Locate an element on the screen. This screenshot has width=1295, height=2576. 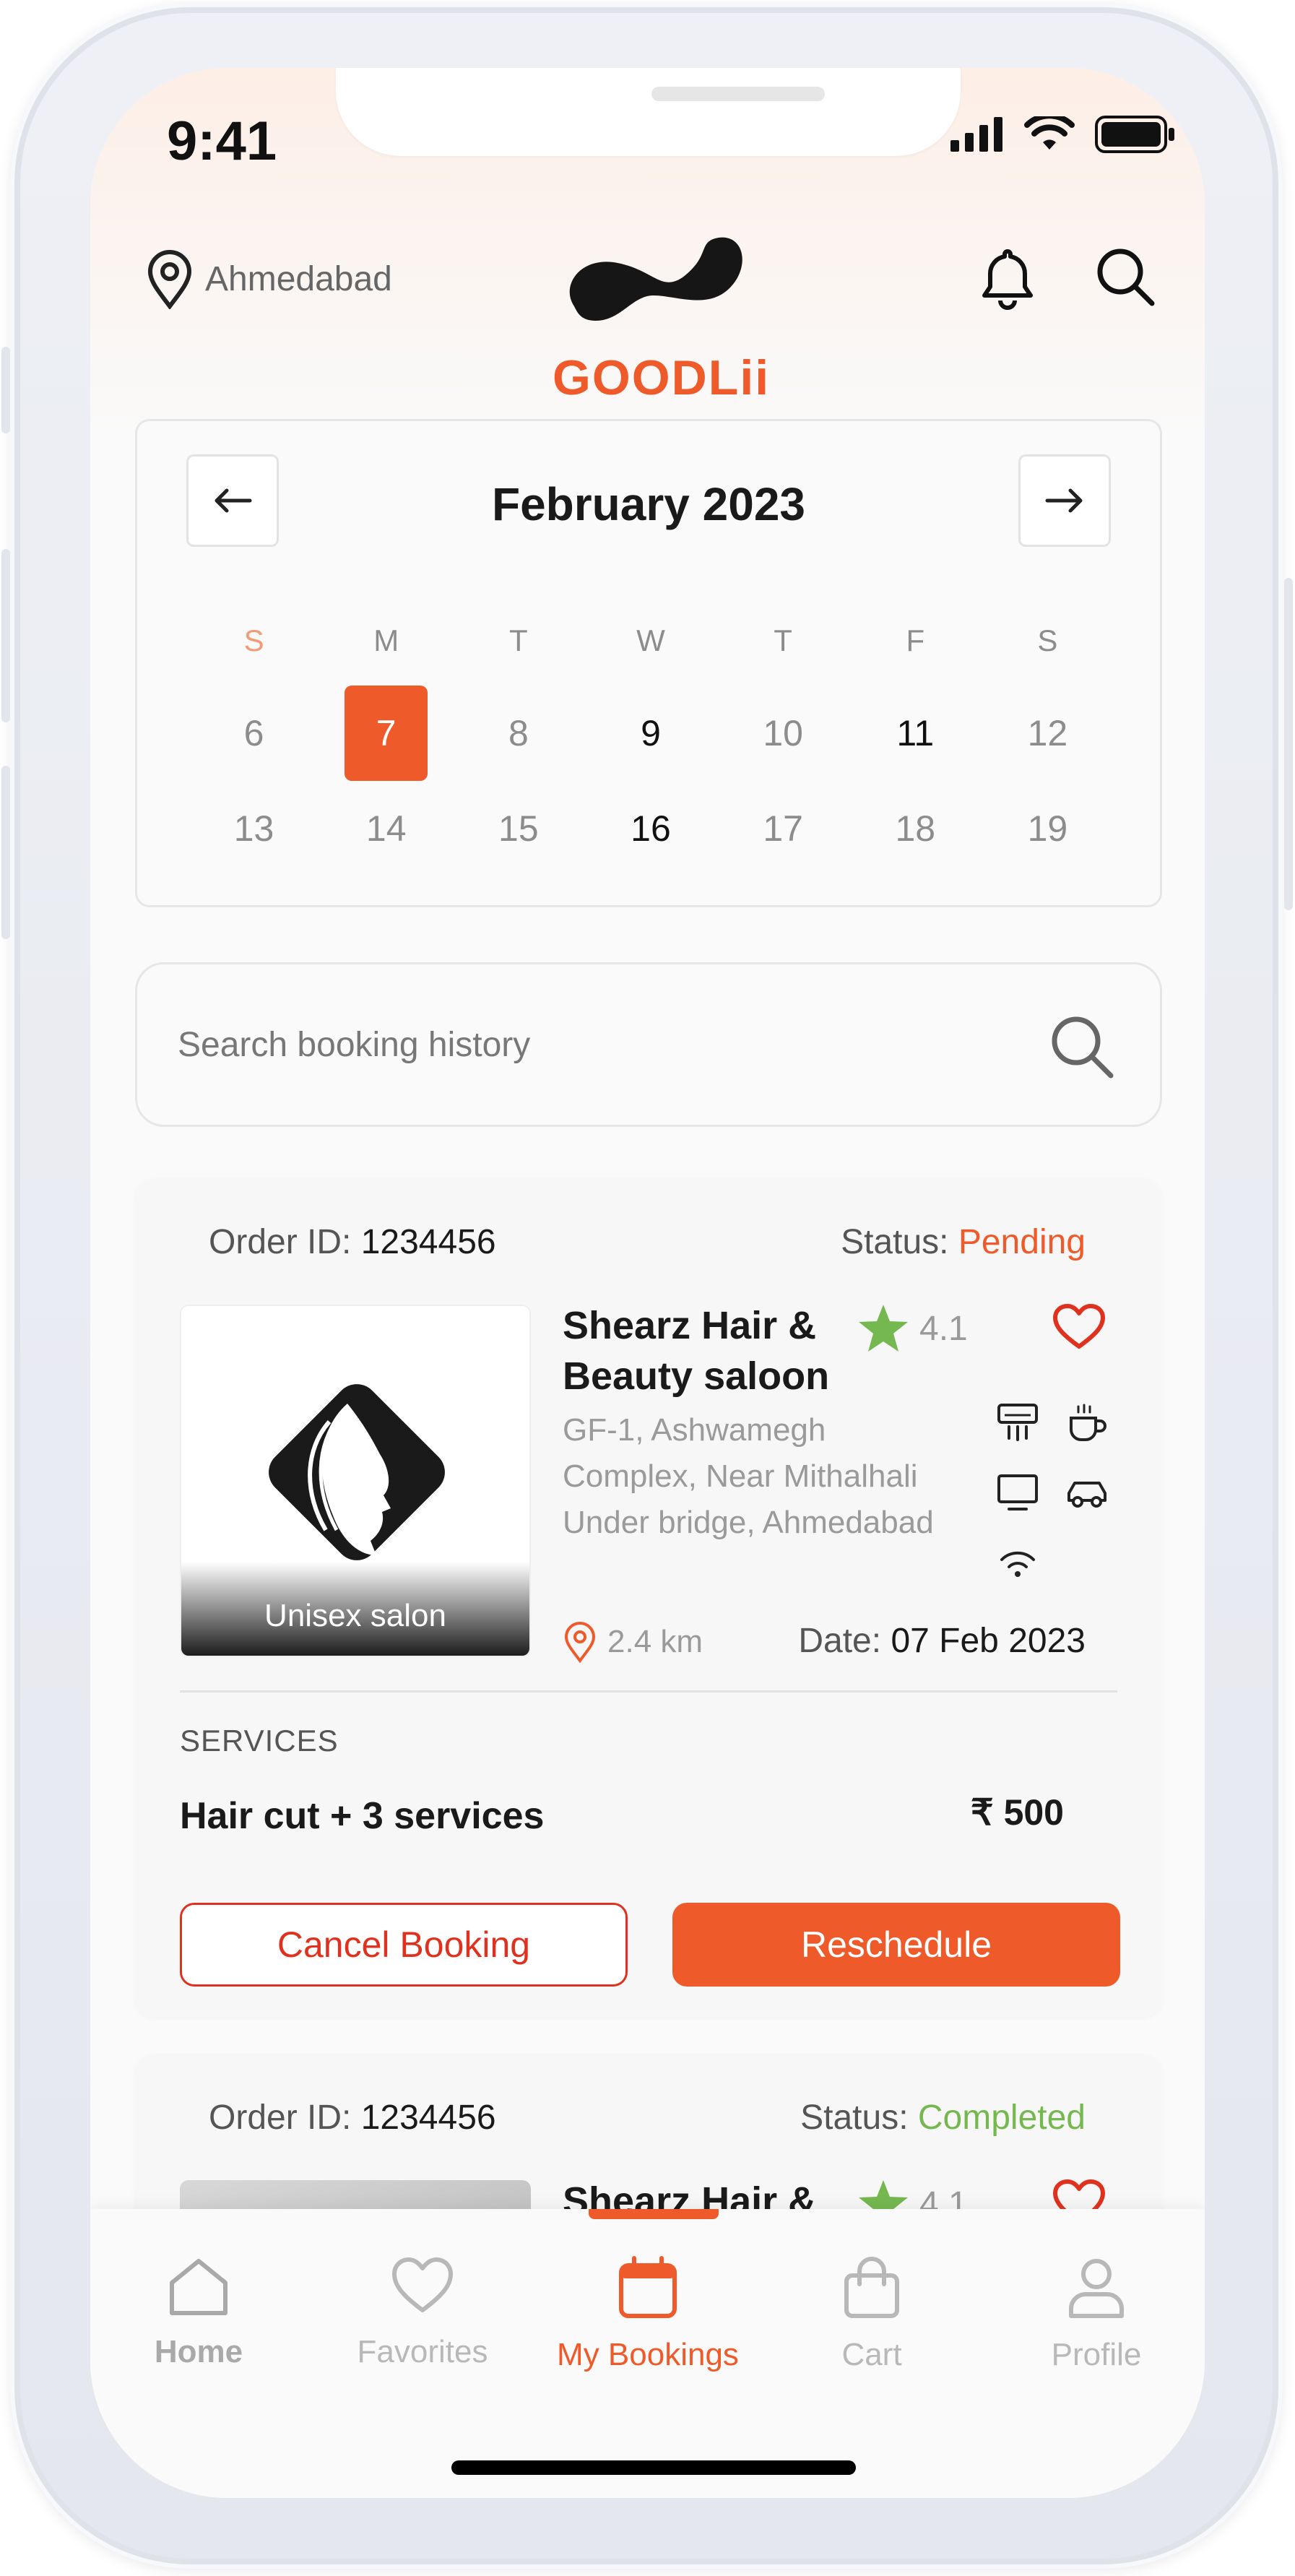
booking-status: Status: Pending is located at coordinates (963, 1242).